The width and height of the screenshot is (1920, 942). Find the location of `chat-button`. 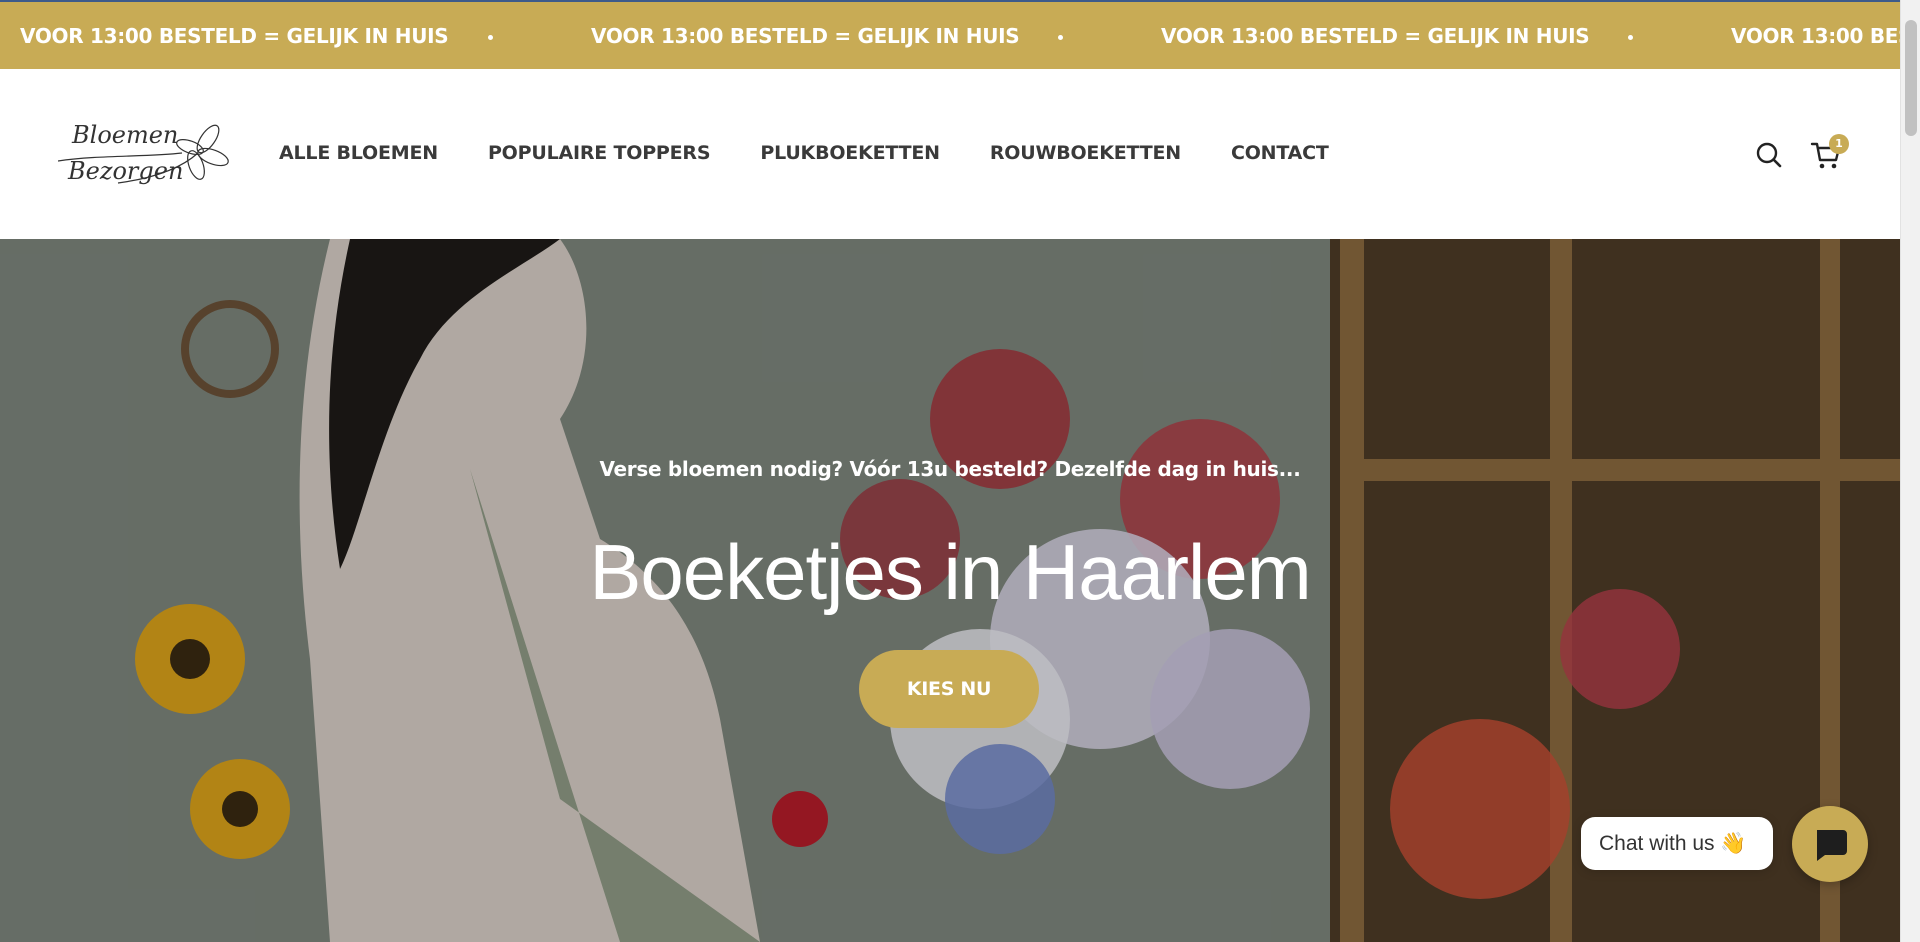

chat-button is located at coordinates (1830, 844).